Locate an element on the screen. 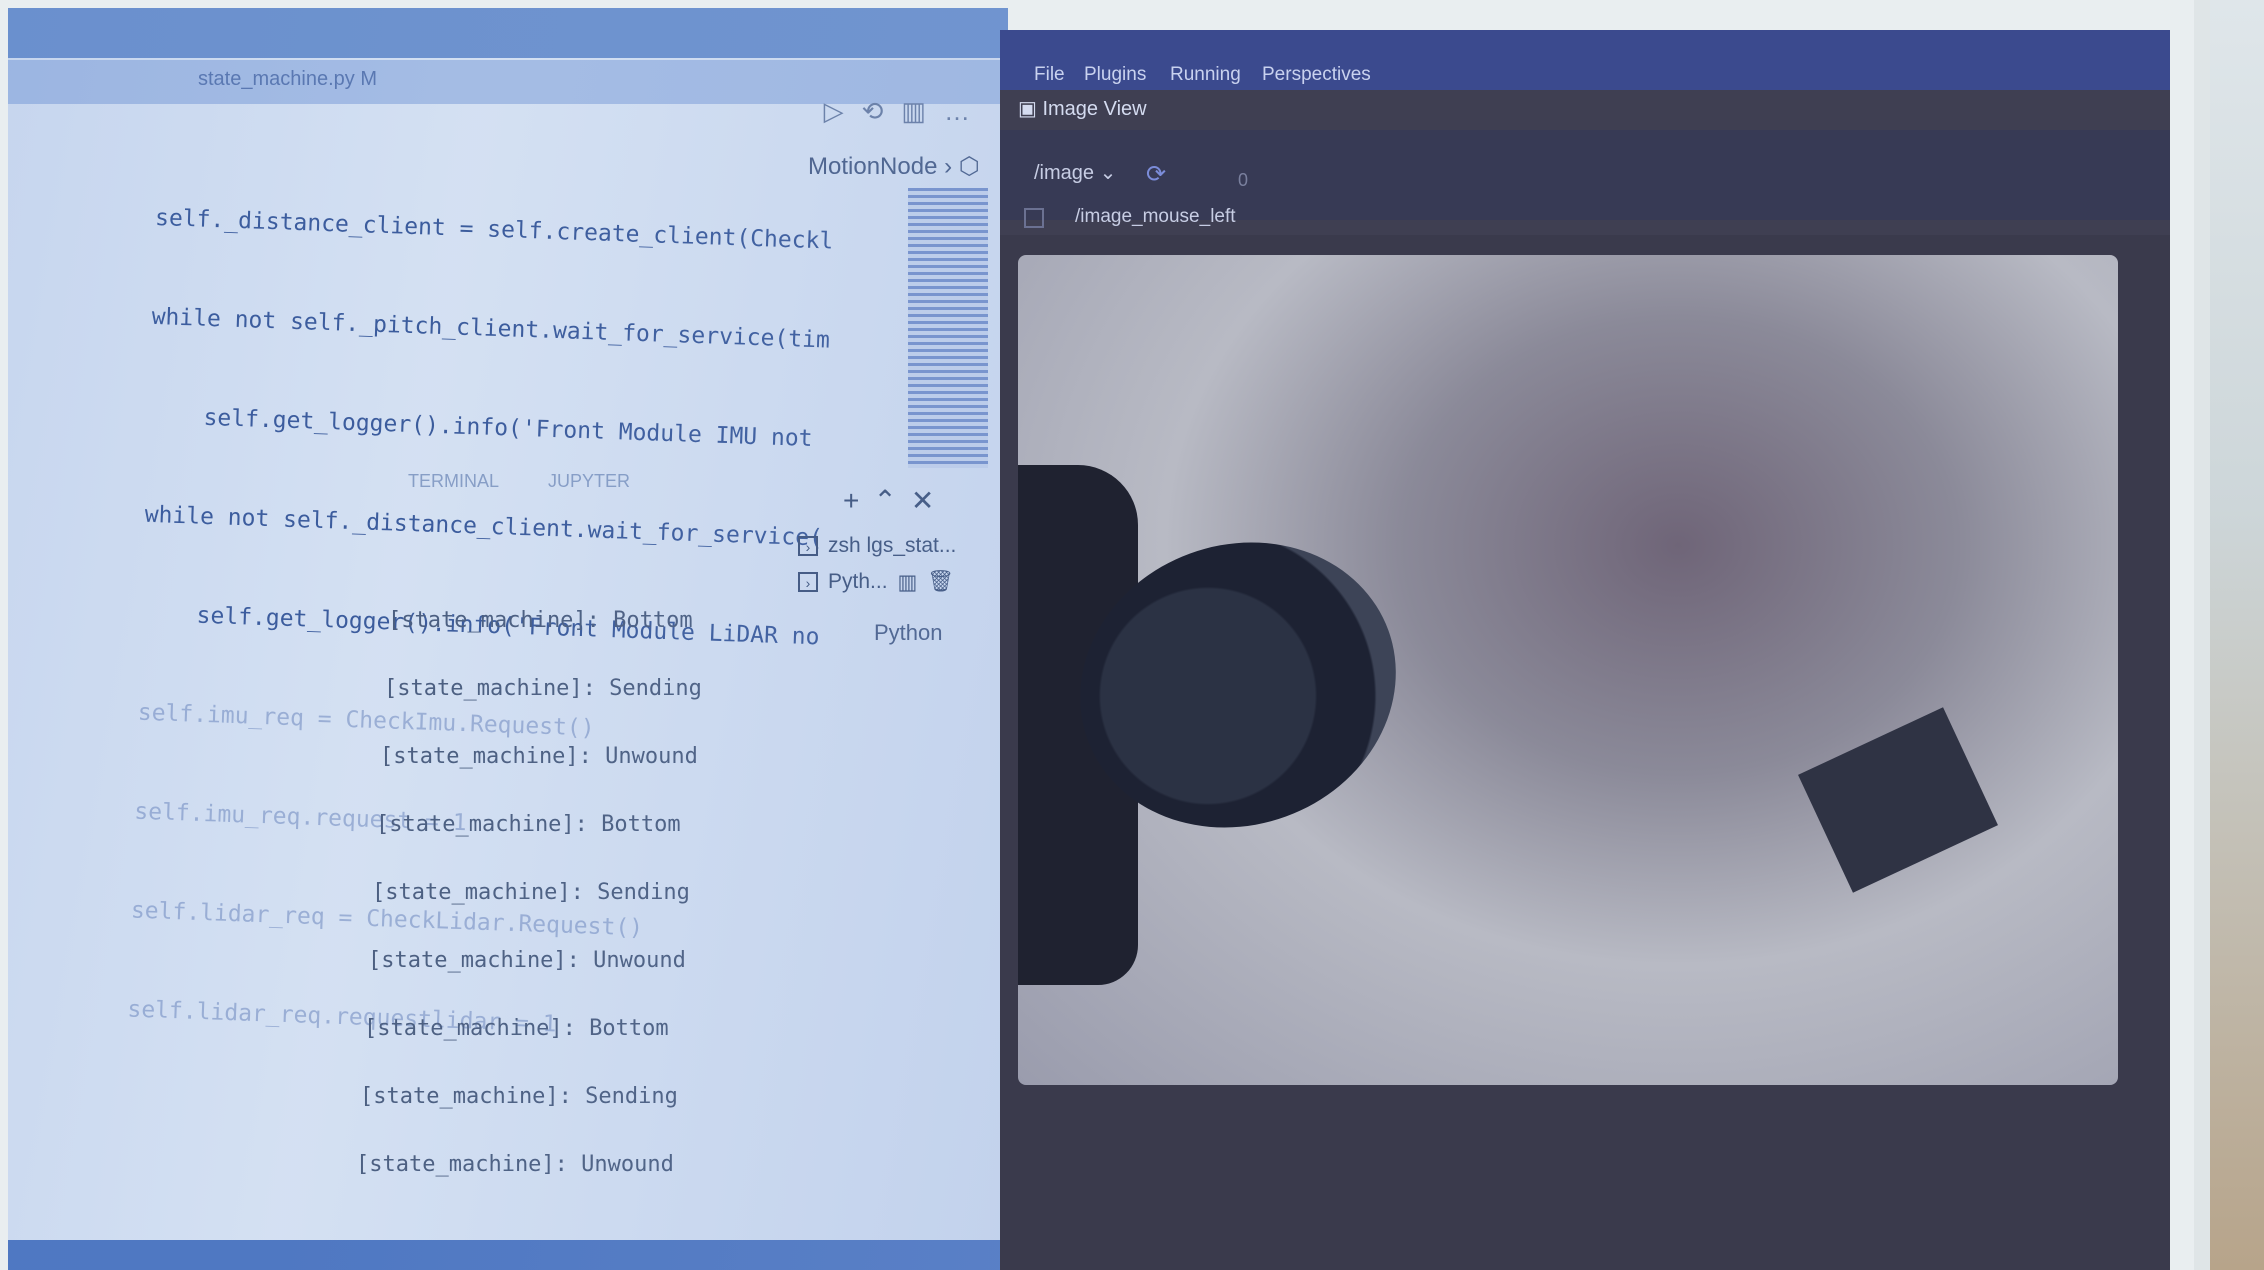  image-view-icon: ▣ is located at coordinates (1027, 109).